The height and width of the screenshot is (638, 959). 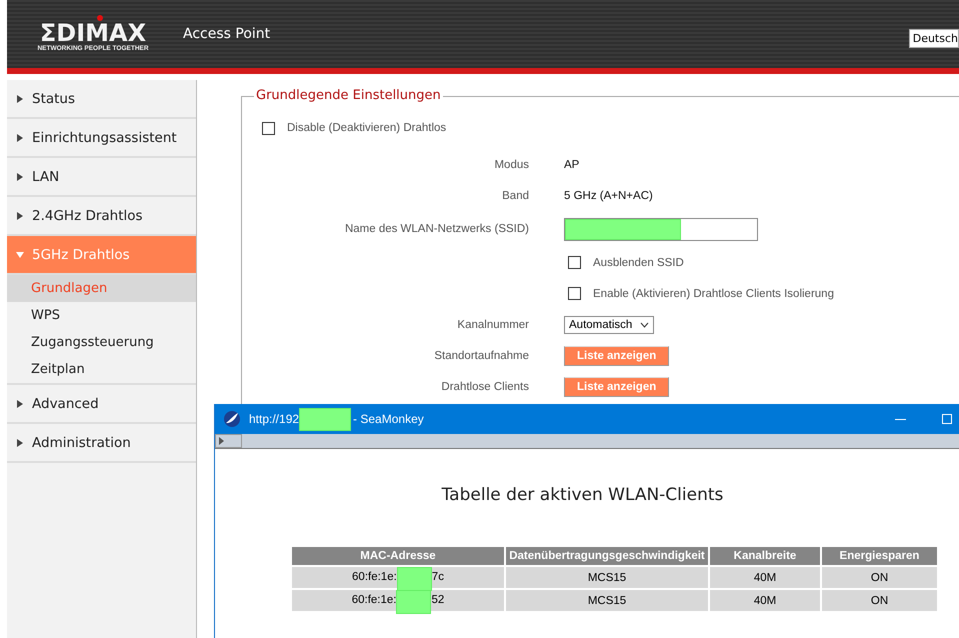 What do you see at coordinates (101, 315) in the screenshot?
I see `submenu-item: WPS` at bounding box center [101, 315].